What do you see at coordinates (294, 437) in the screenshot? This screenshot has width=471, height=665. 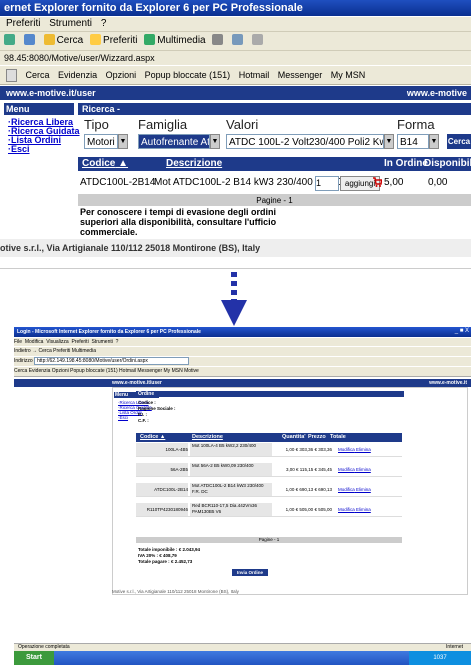 I see `col-quantita: Quantita'` at bounding box center [294, 437].